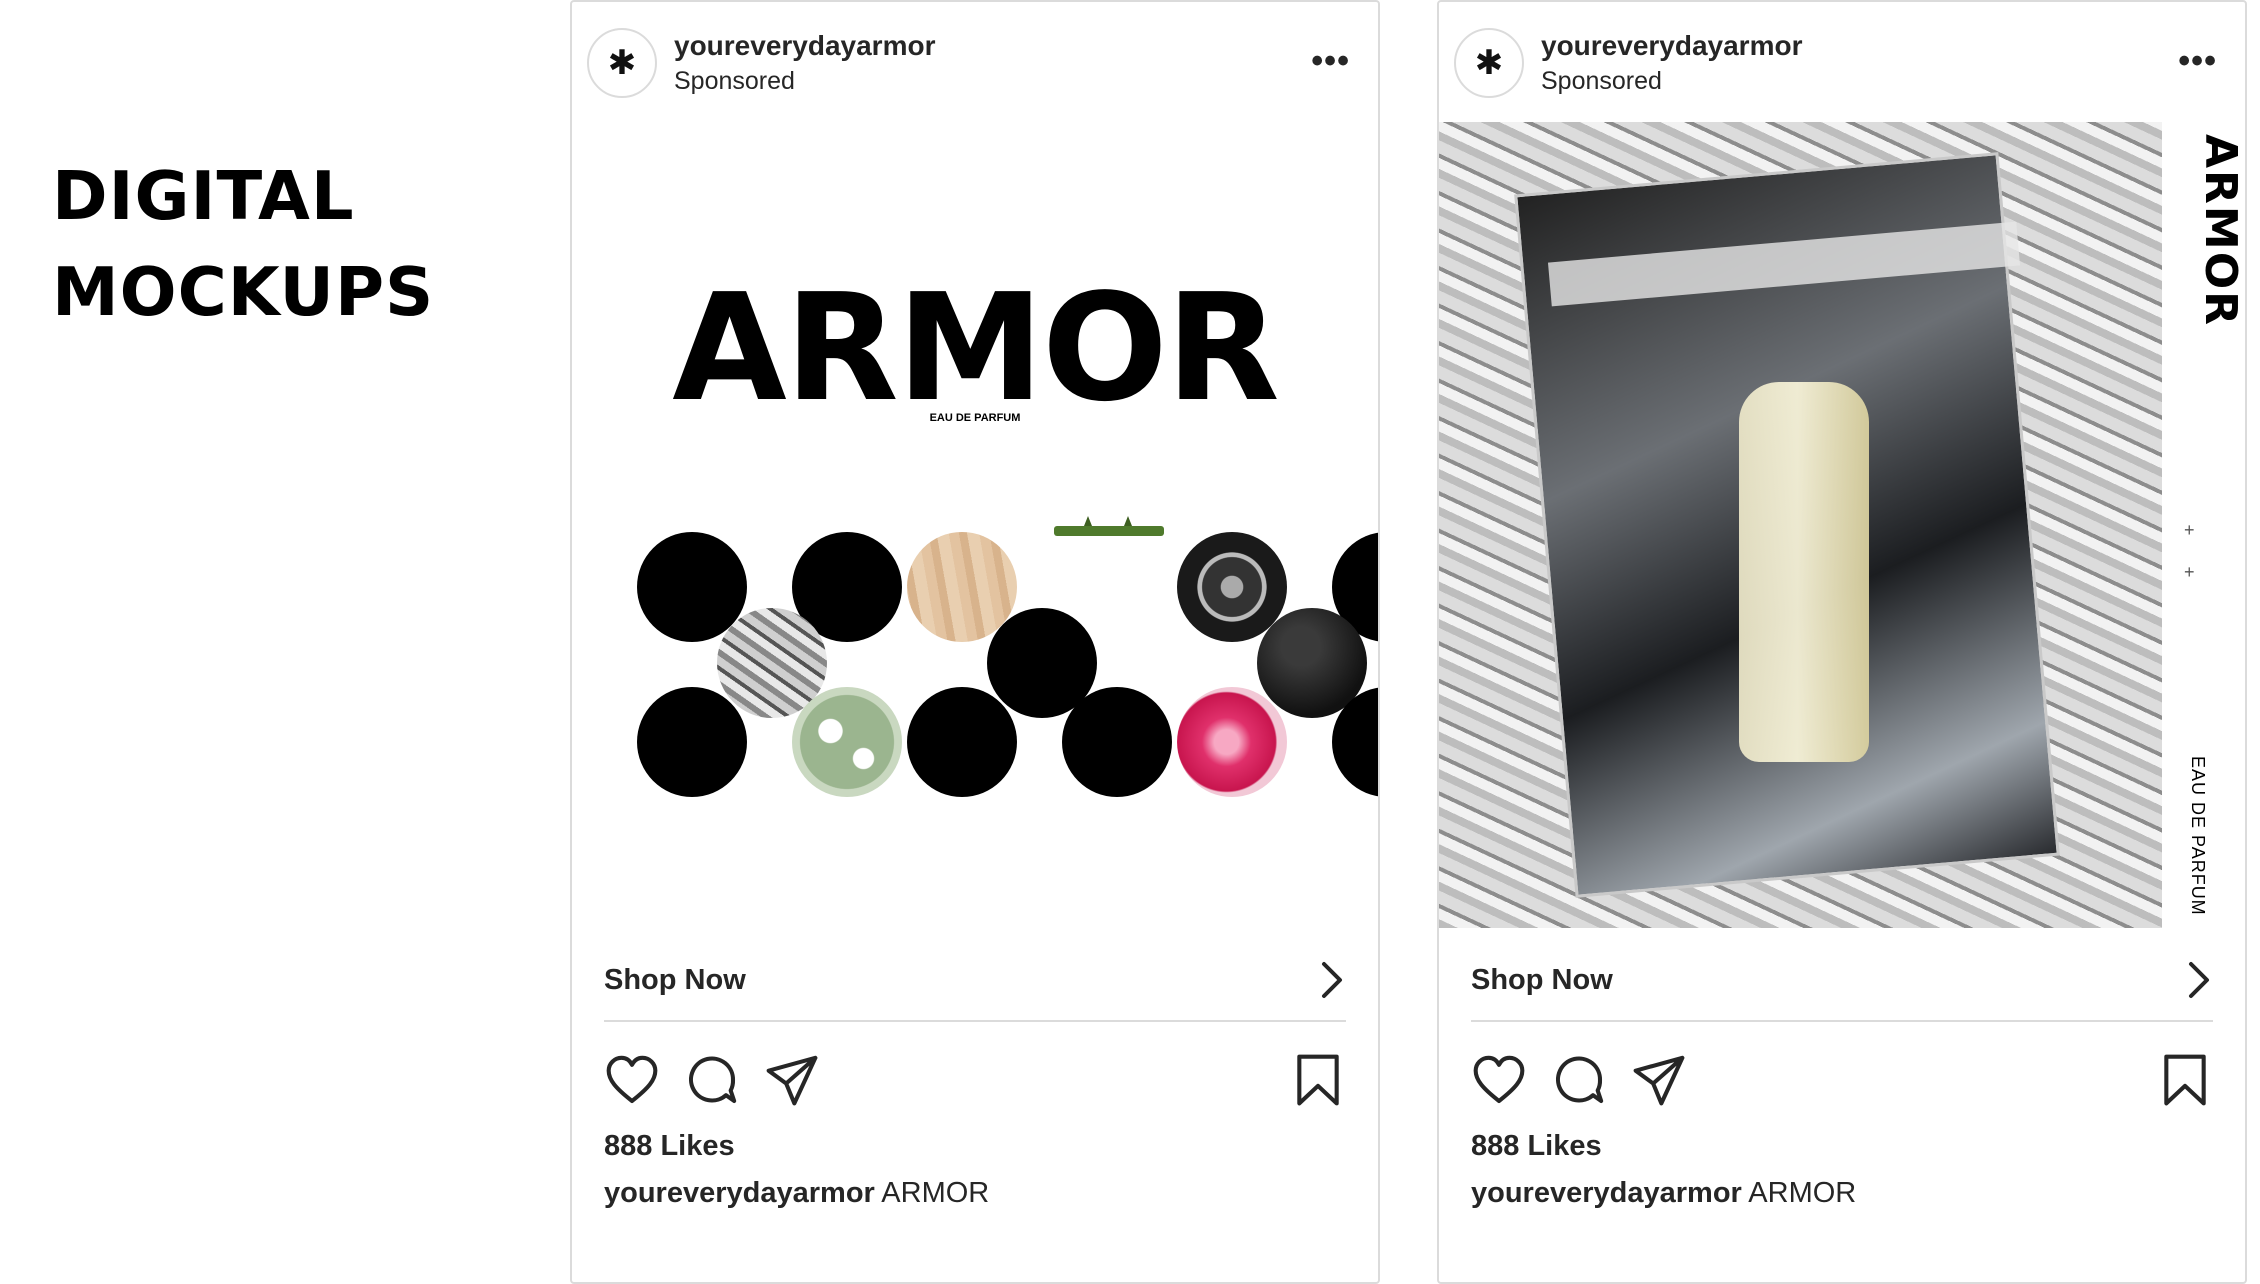  I want to click on thorn-stem-image, so click(1109, 526).